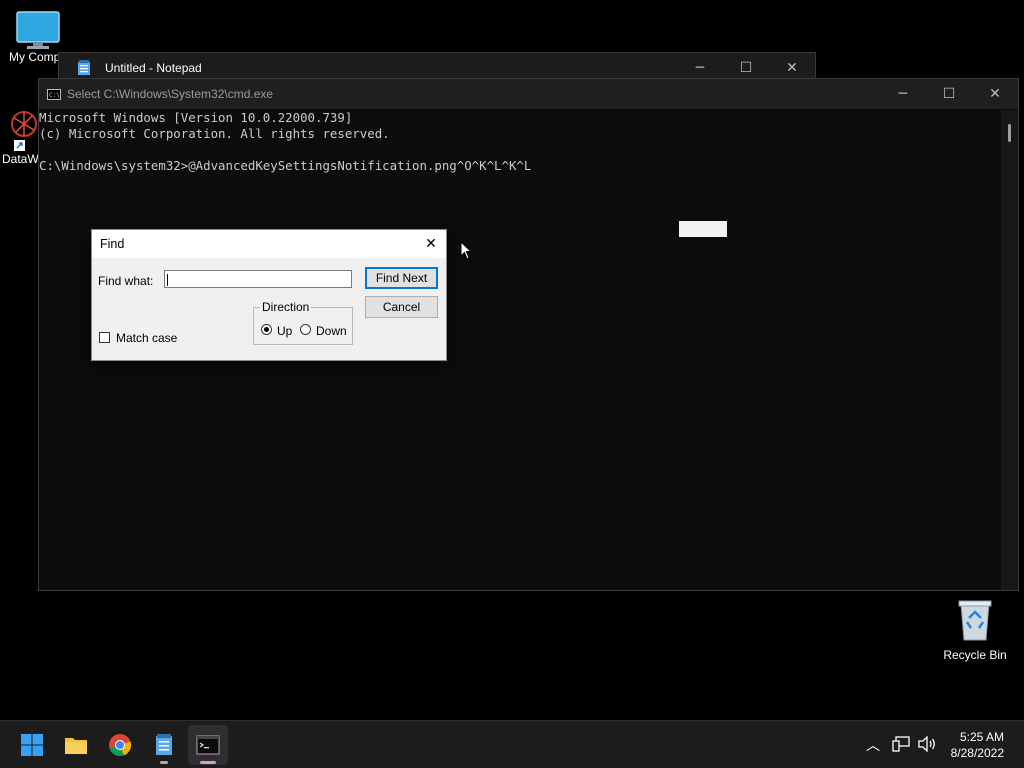  Describe the element at coordinates (112, 244) in the screenshot. I see `find-title: Find` at that location.